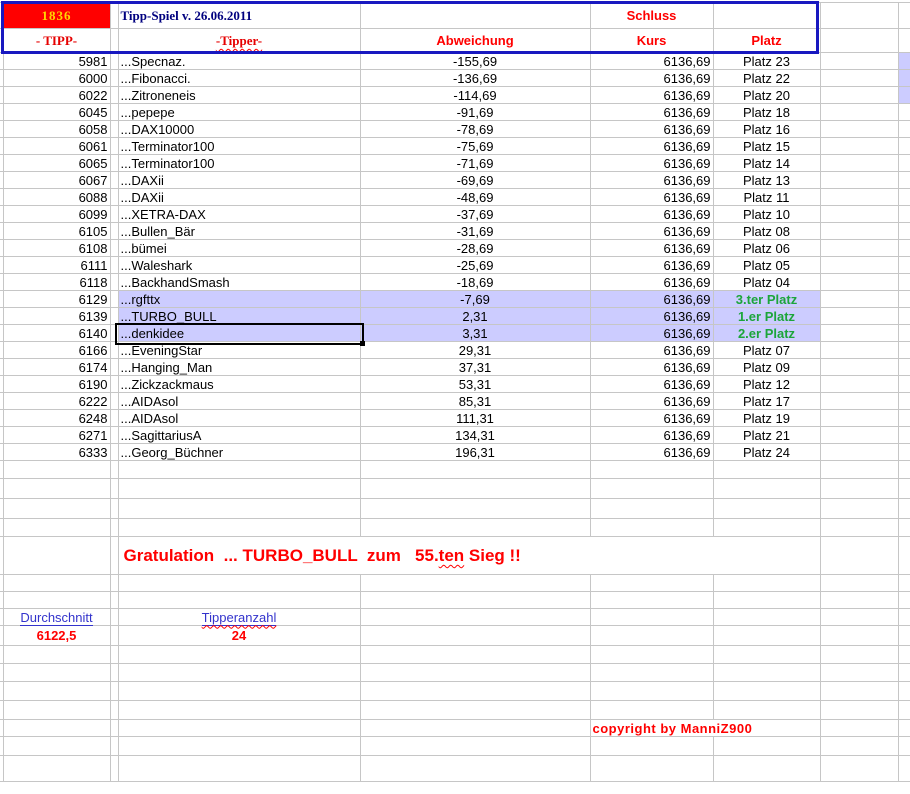  Describe the element at coordinates (475, 401) in the screenshot. I see `cell-abweichung: 85,31` at that location.